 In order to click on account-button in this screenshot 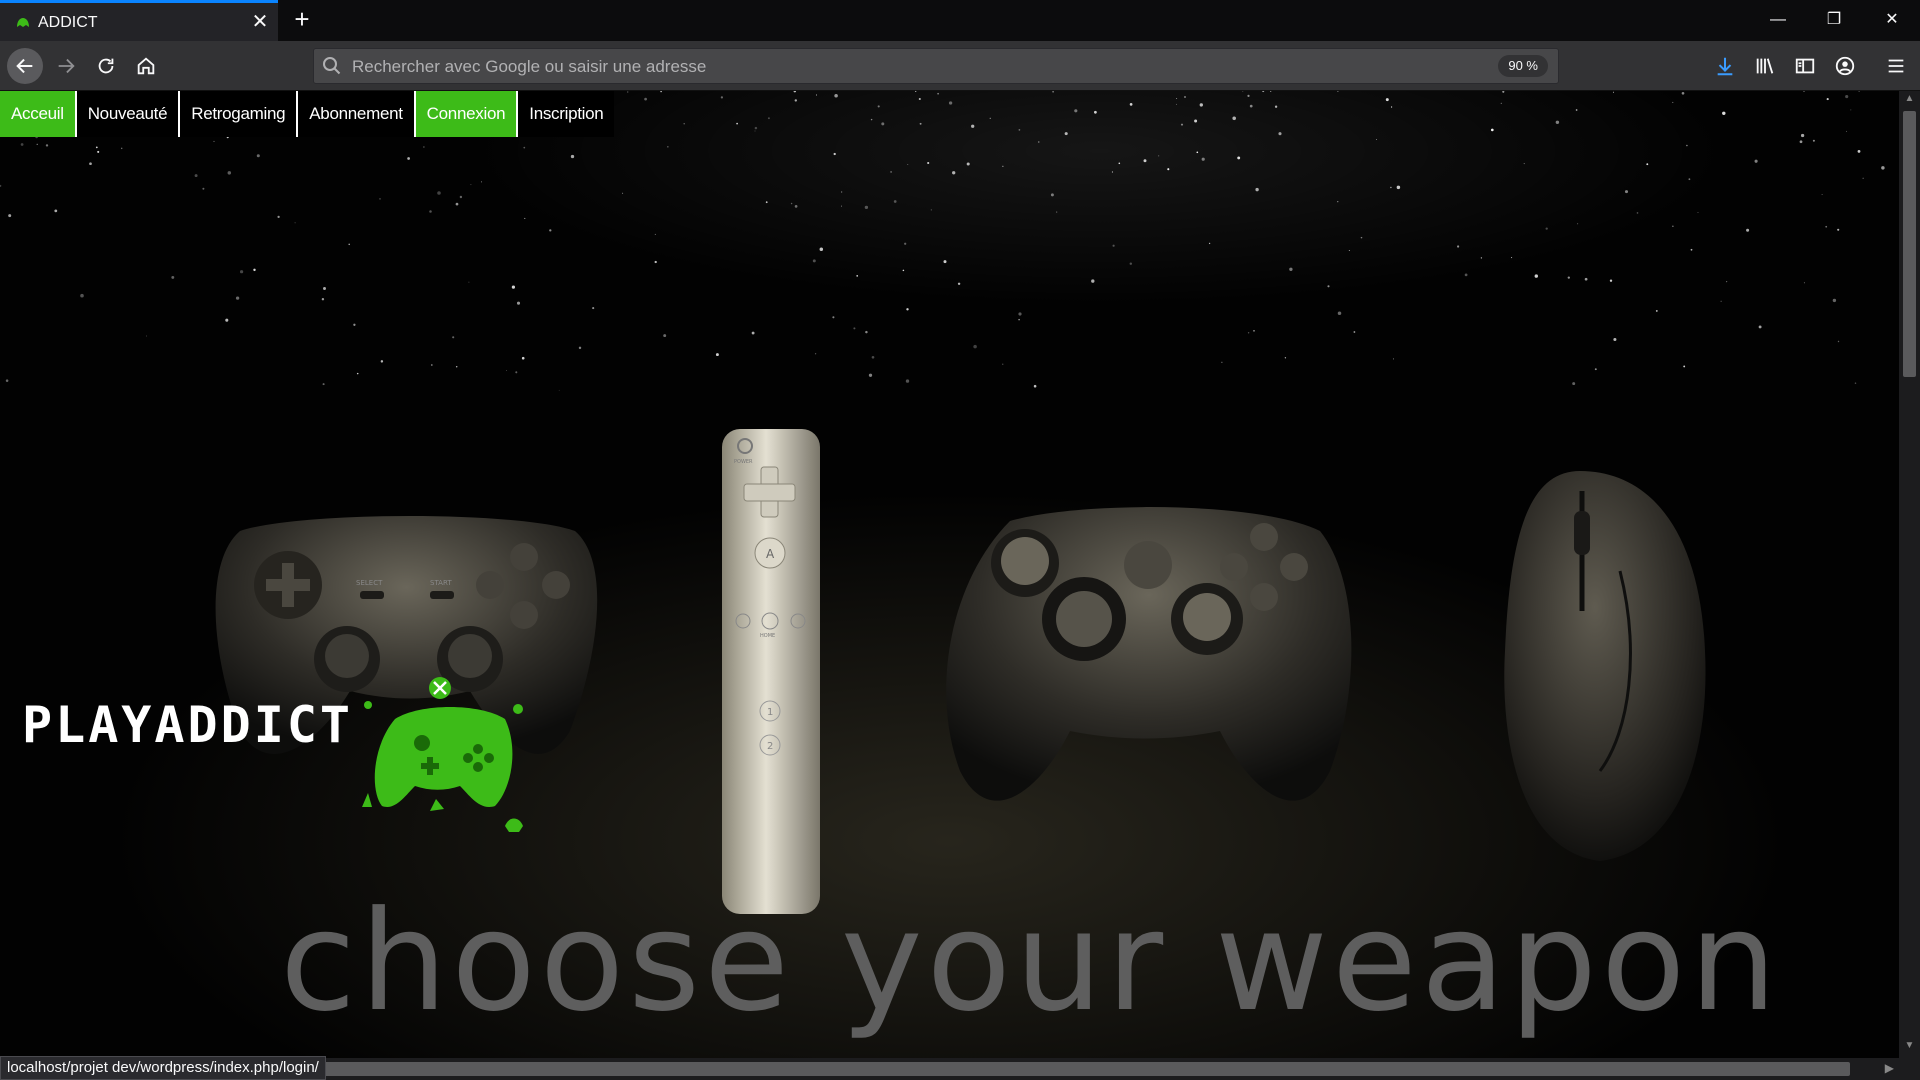, I will do `click(1845, 66)`.